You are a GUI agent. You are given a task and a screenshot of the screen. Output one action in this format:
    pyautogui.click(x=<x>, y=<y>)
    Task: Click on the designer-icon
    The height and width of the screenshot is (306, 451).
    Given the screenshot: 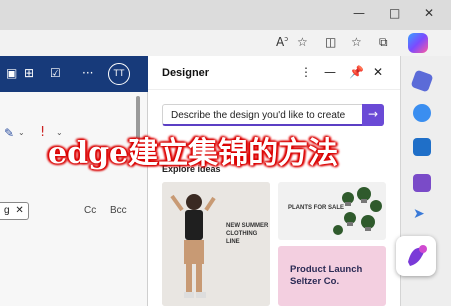 What is the action you would take?
    pyautogui.click(x=417, y=255)
    